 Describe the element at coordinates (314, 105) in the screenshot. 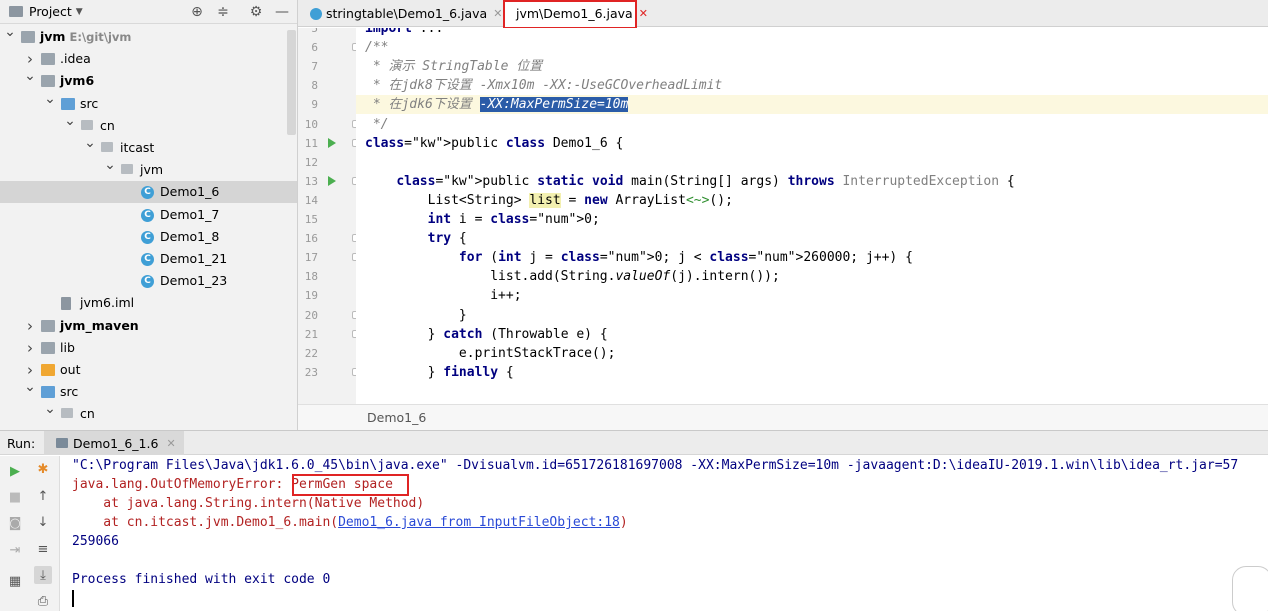

I see `line-number: 9` at that location.